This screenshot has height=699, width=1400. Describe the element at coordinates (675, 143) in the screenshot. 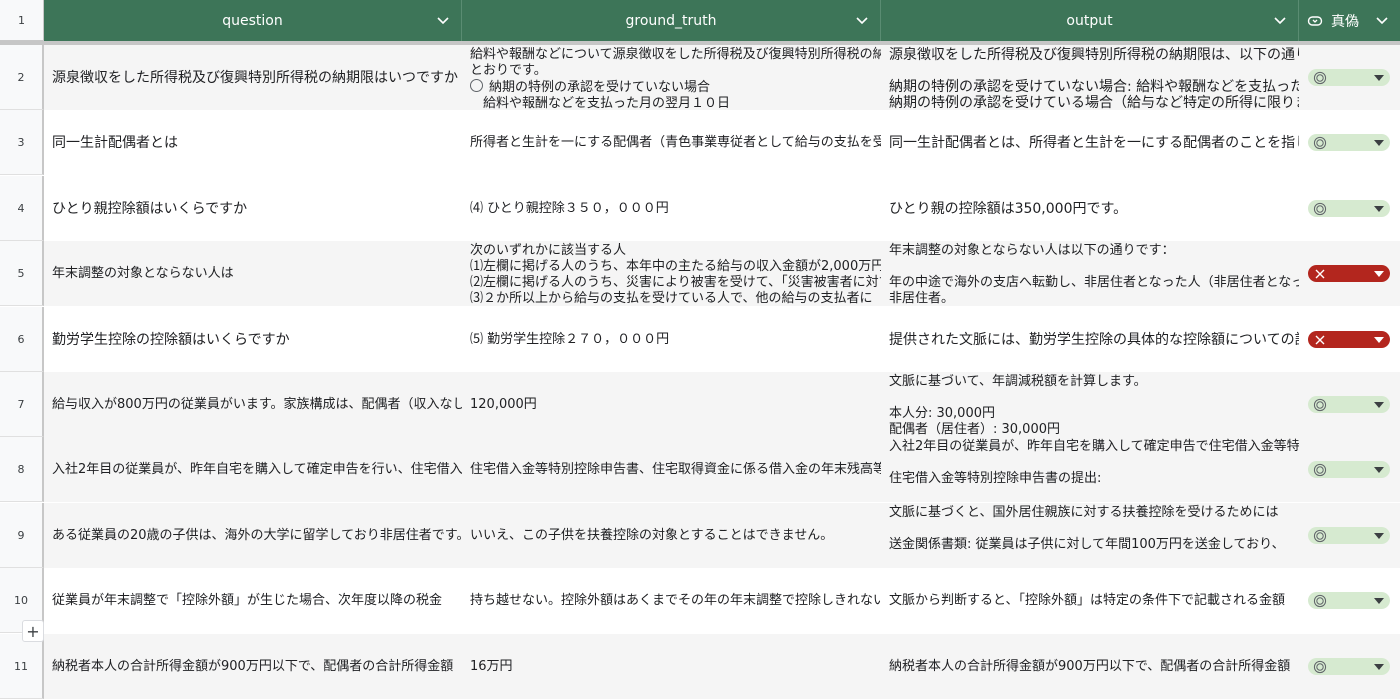

I see `cell-lines: 所得者と生計を一にする配偶者（青色事業専従者として給与の支払を受ける人を除く）` at that location.